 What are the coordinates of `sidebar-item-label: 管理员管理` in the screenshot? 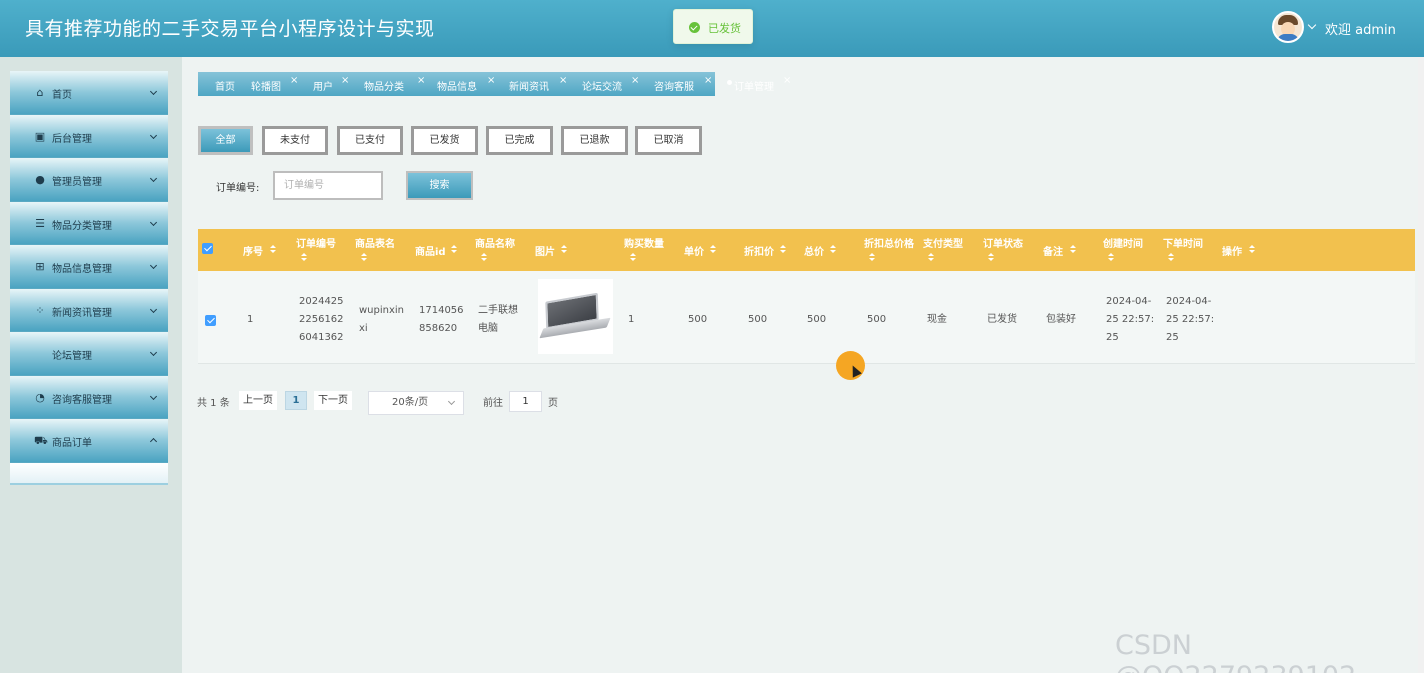 It's located at (77, 182).